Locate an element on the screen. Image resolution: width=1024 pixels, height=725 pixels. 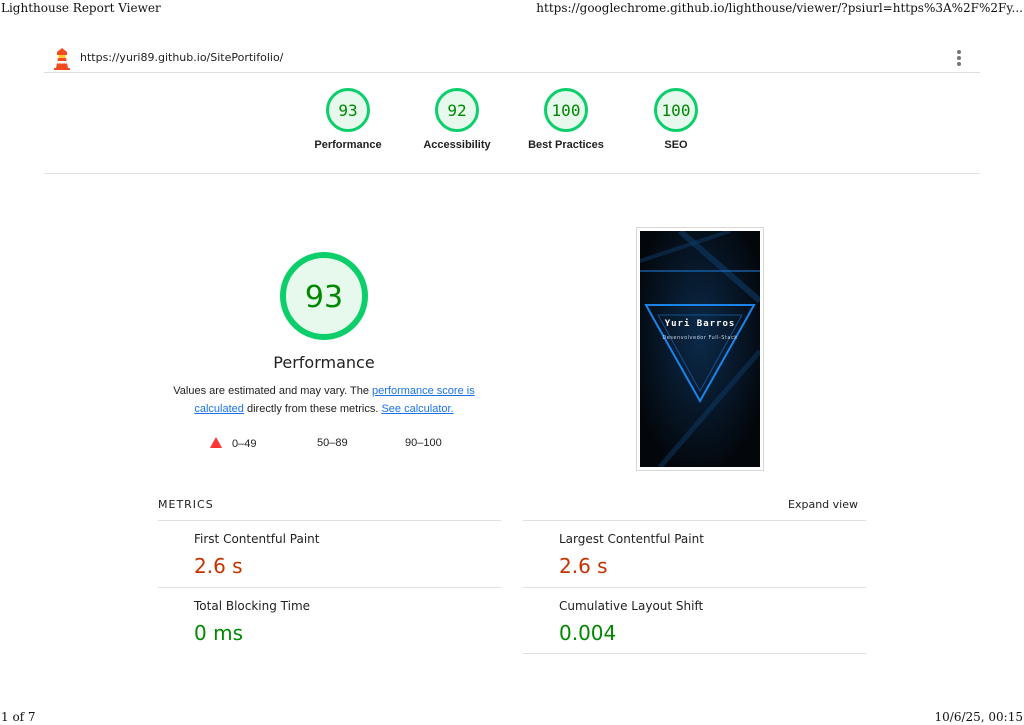
gauge-seo: 100 SEO is located at coordinates (676, 119).